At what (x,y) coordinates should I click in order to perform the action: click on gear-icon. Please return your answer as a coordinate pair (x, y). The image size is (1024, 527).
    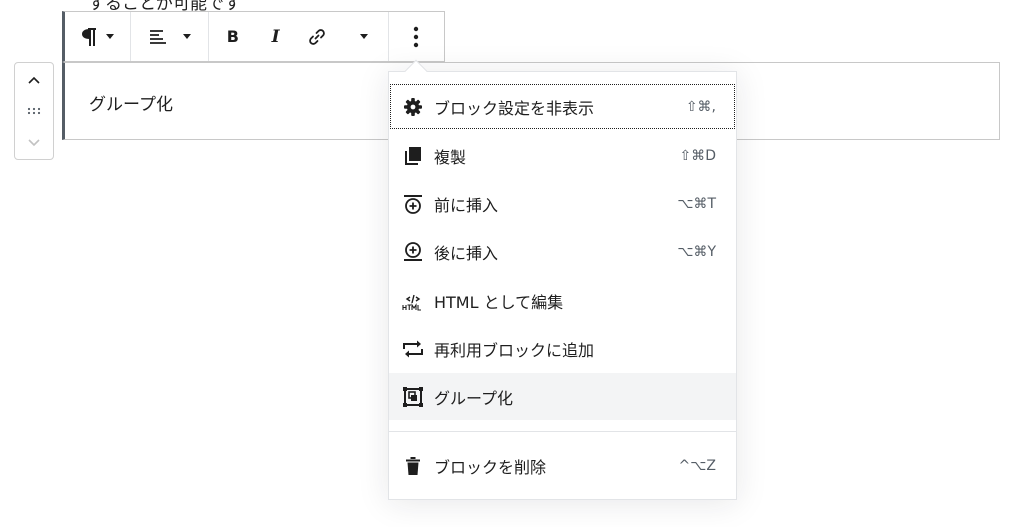
    Looking at the image, I should click on (413, 106).